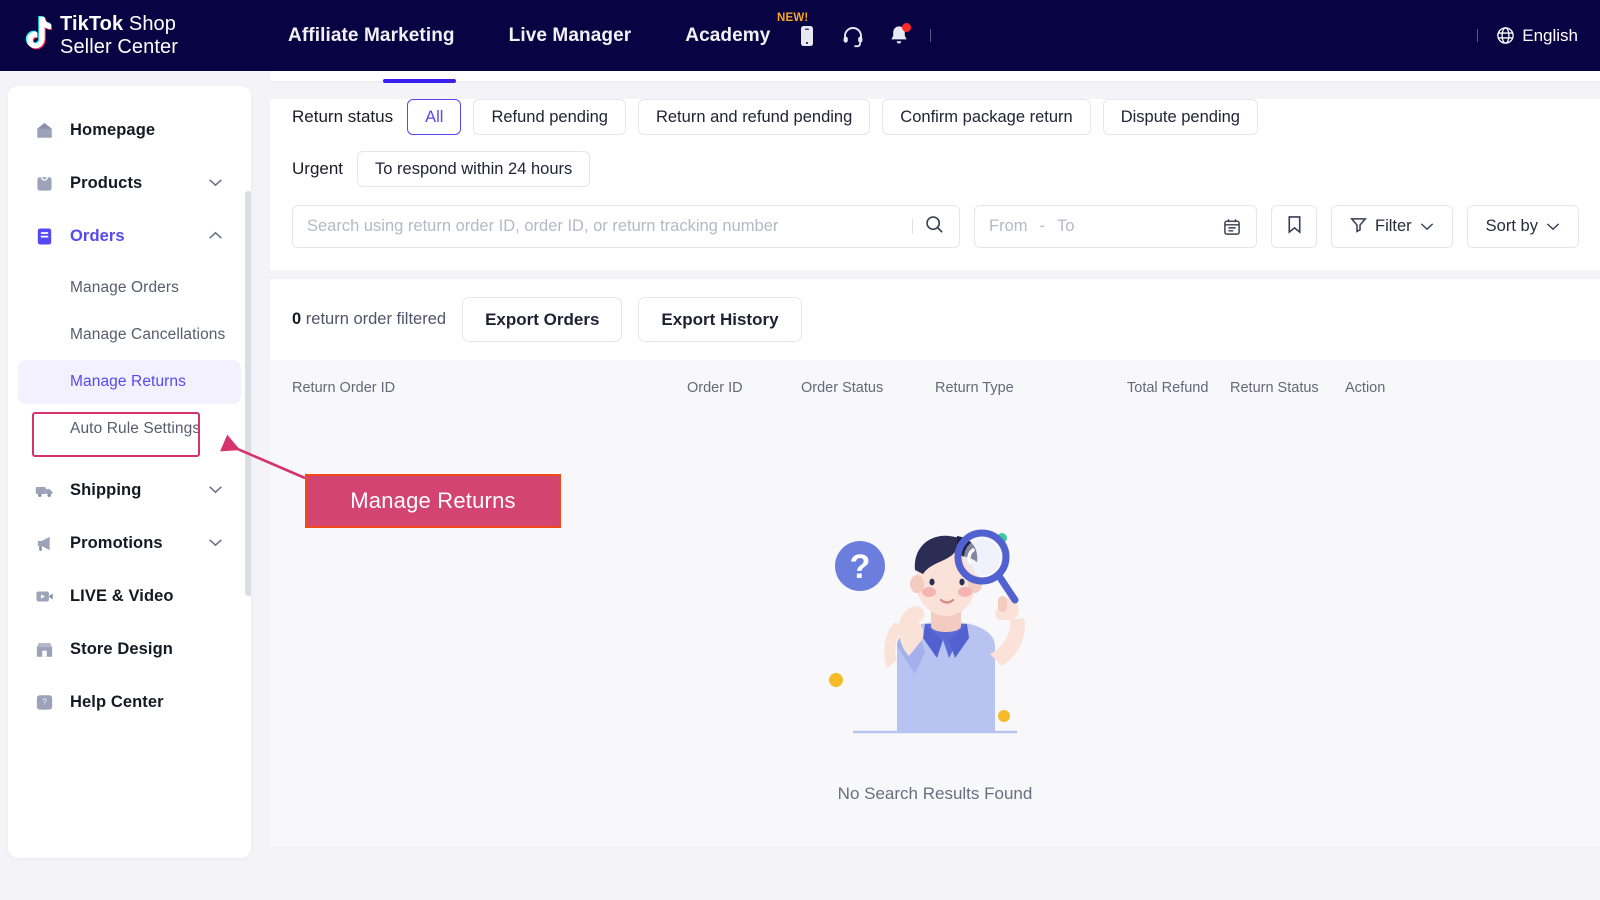 The height and width of the screenshot is (900, 1600). I want to click on nav-affiliate-marketing: Affiliate Marketing, so click(371, 36).